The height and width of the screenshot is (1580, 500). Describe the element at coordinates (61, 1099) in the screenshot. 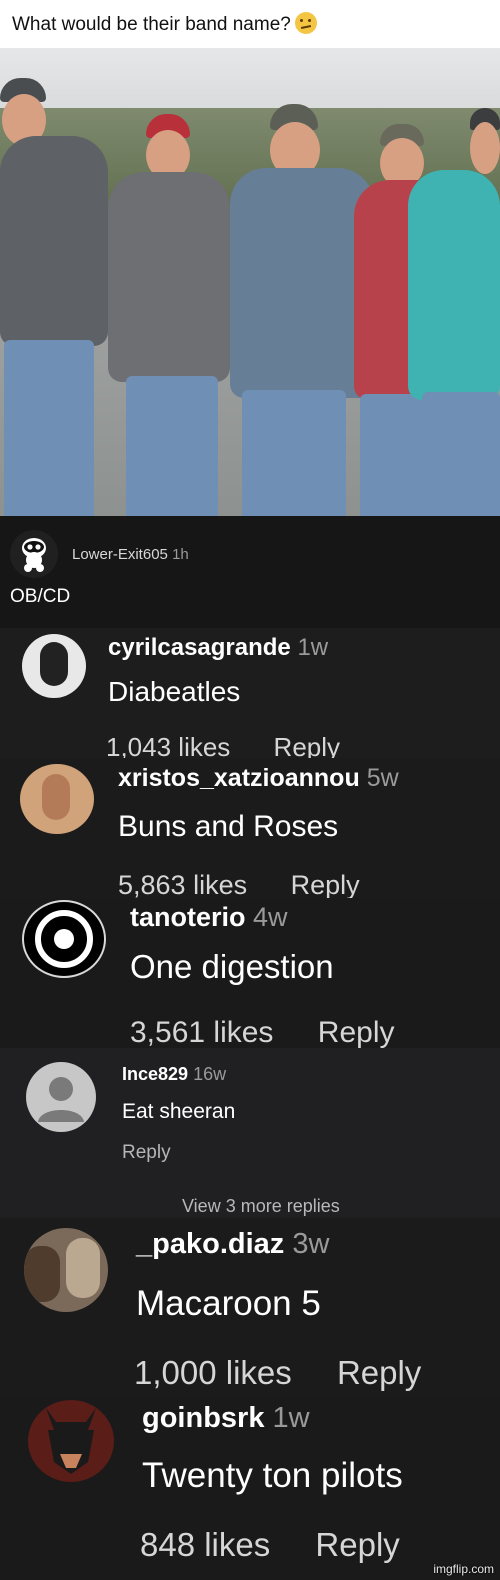

I see `user-icon` at that location.